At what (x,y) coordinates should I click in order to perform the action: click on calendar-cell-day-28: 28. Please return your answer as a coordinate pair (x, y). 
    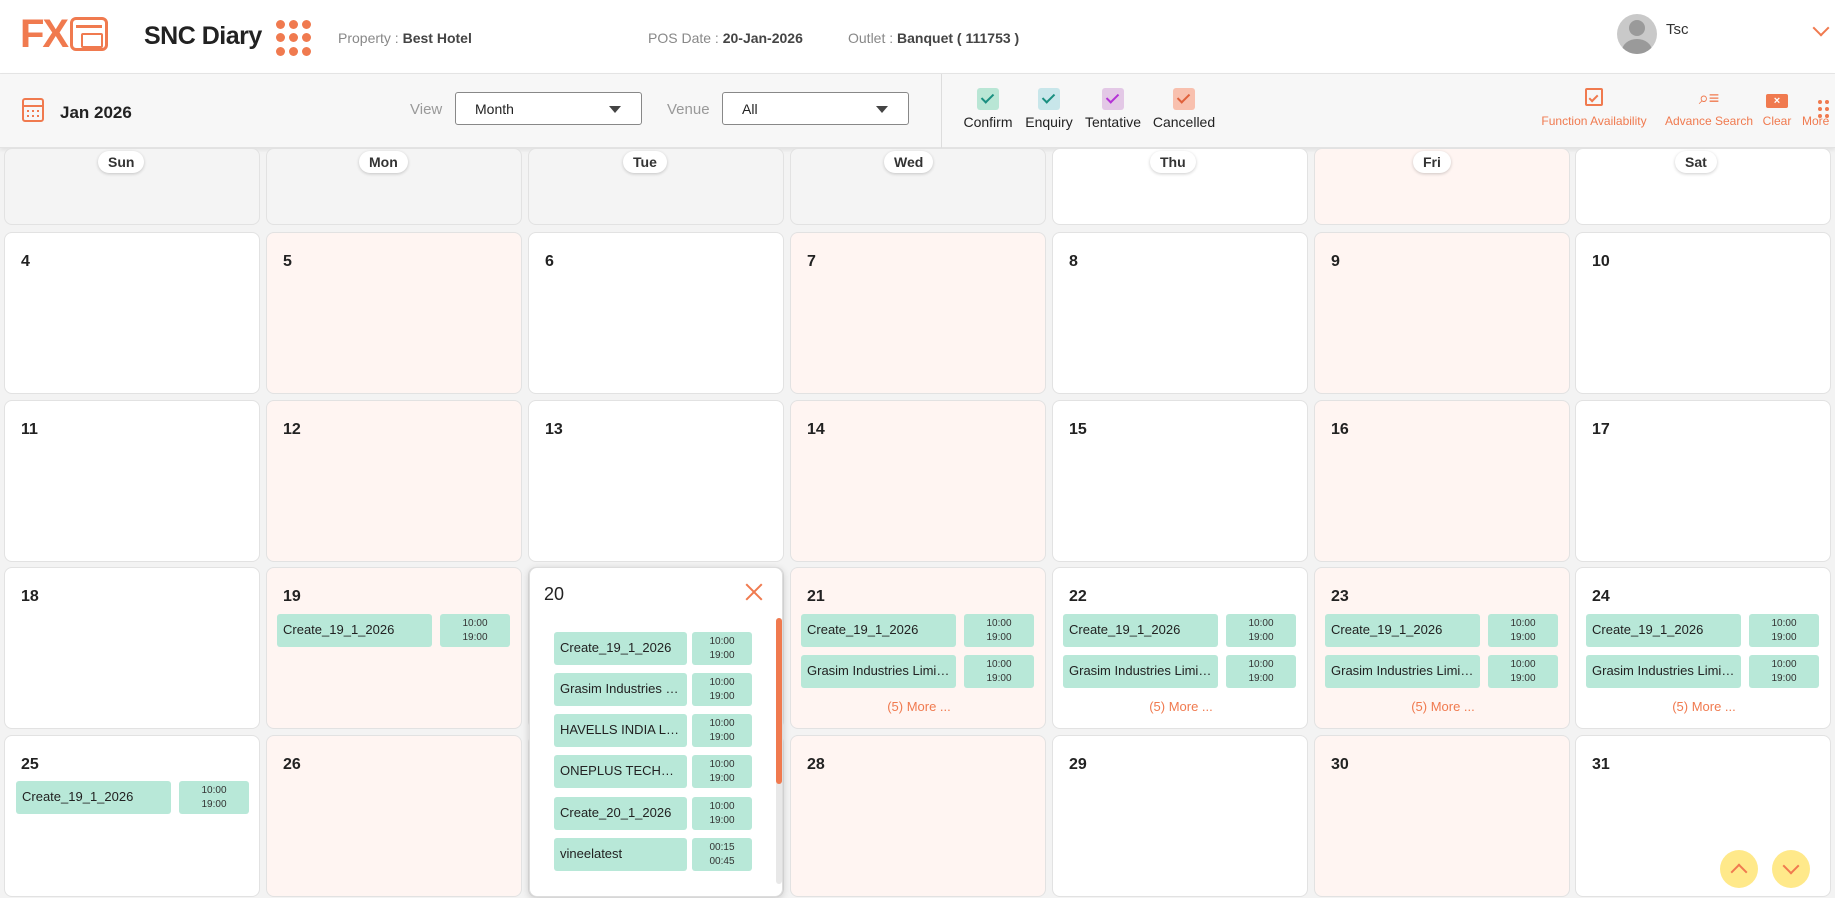
    Looking at the image, I should click on (918, 816).